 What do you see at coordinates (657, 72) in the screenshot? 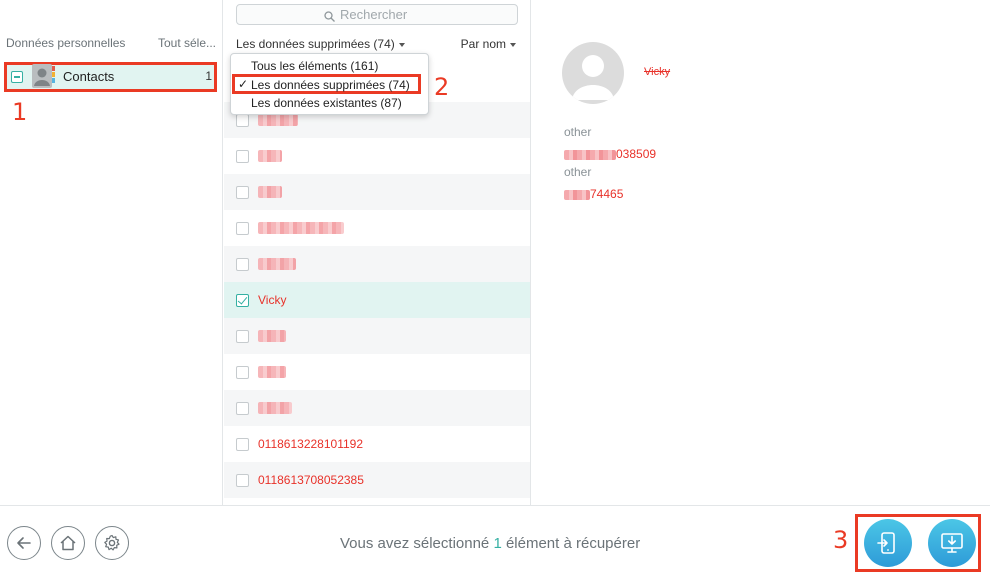
I see `contact-detail-name: Vicky` at bounding box center [657, 72].